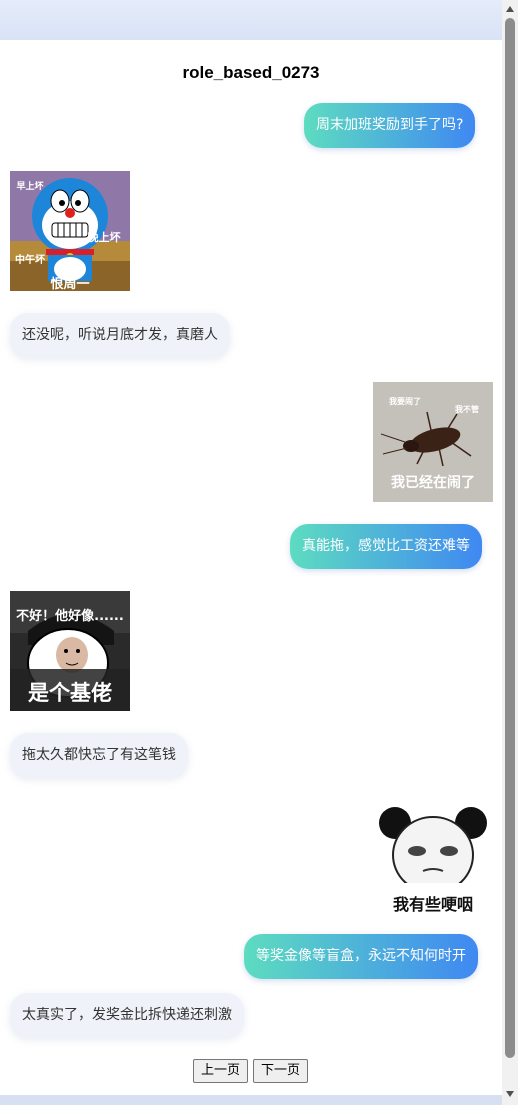  I want to click on message-bubble-sent: 等奖金像等盲盒，永远不知何时开, so click(361, 956).